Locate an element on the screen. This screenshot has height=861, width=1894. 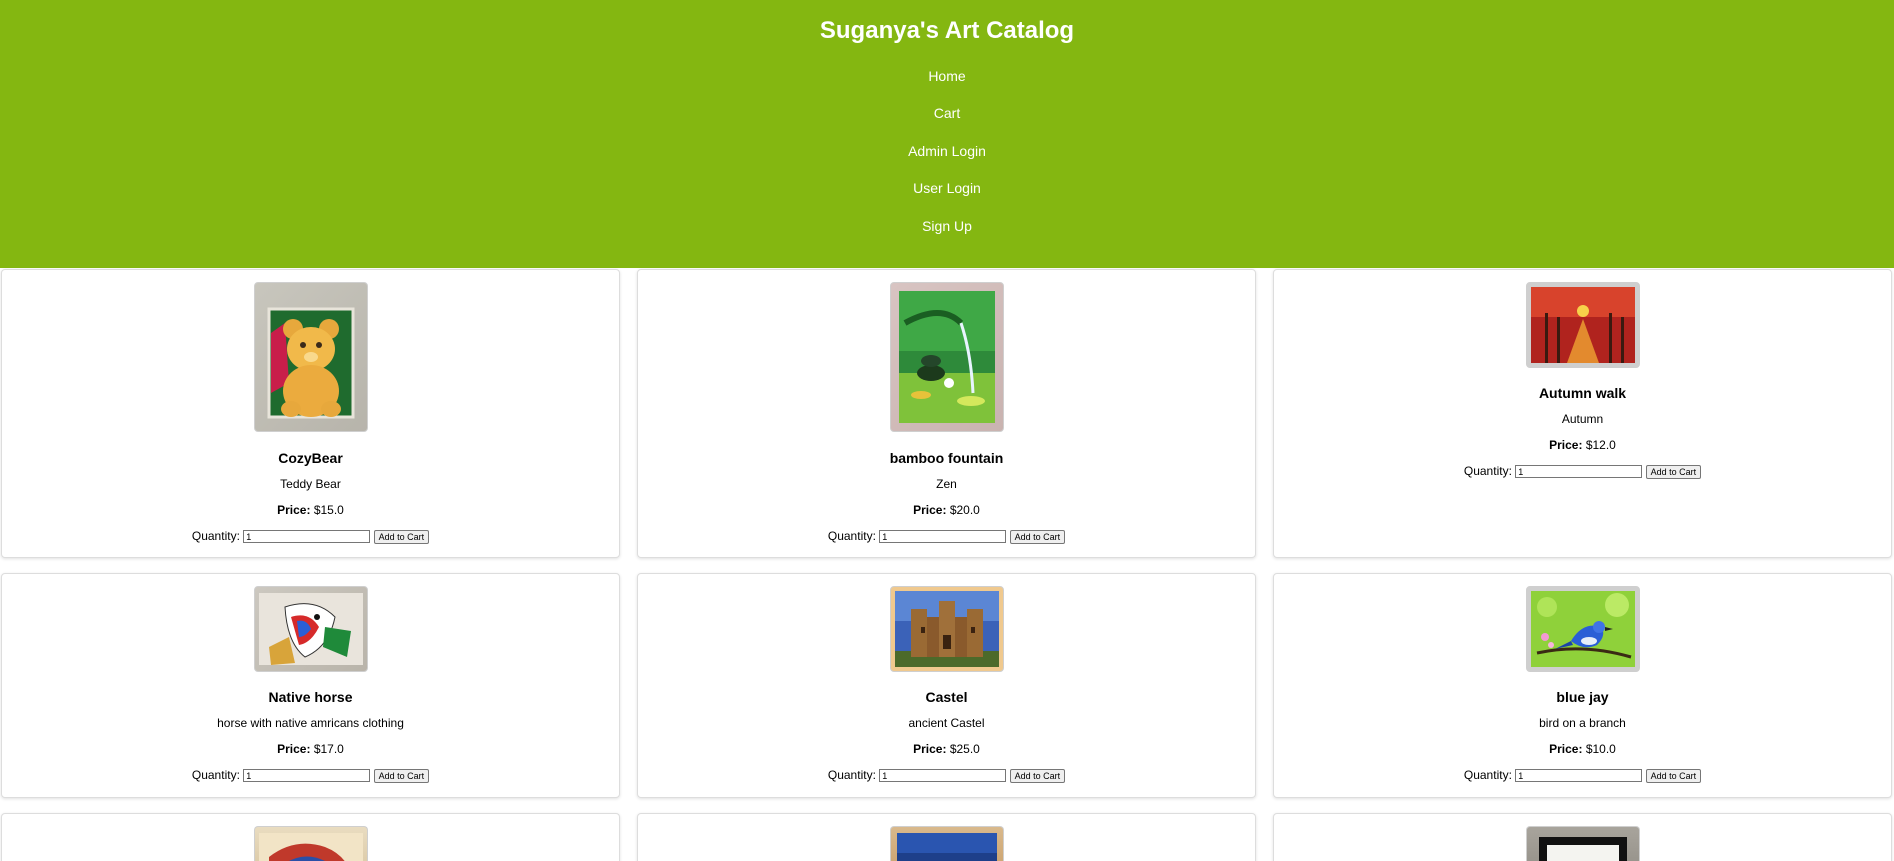
nav-admin-login-link: Admin Login is located at coordinates (947, 151).